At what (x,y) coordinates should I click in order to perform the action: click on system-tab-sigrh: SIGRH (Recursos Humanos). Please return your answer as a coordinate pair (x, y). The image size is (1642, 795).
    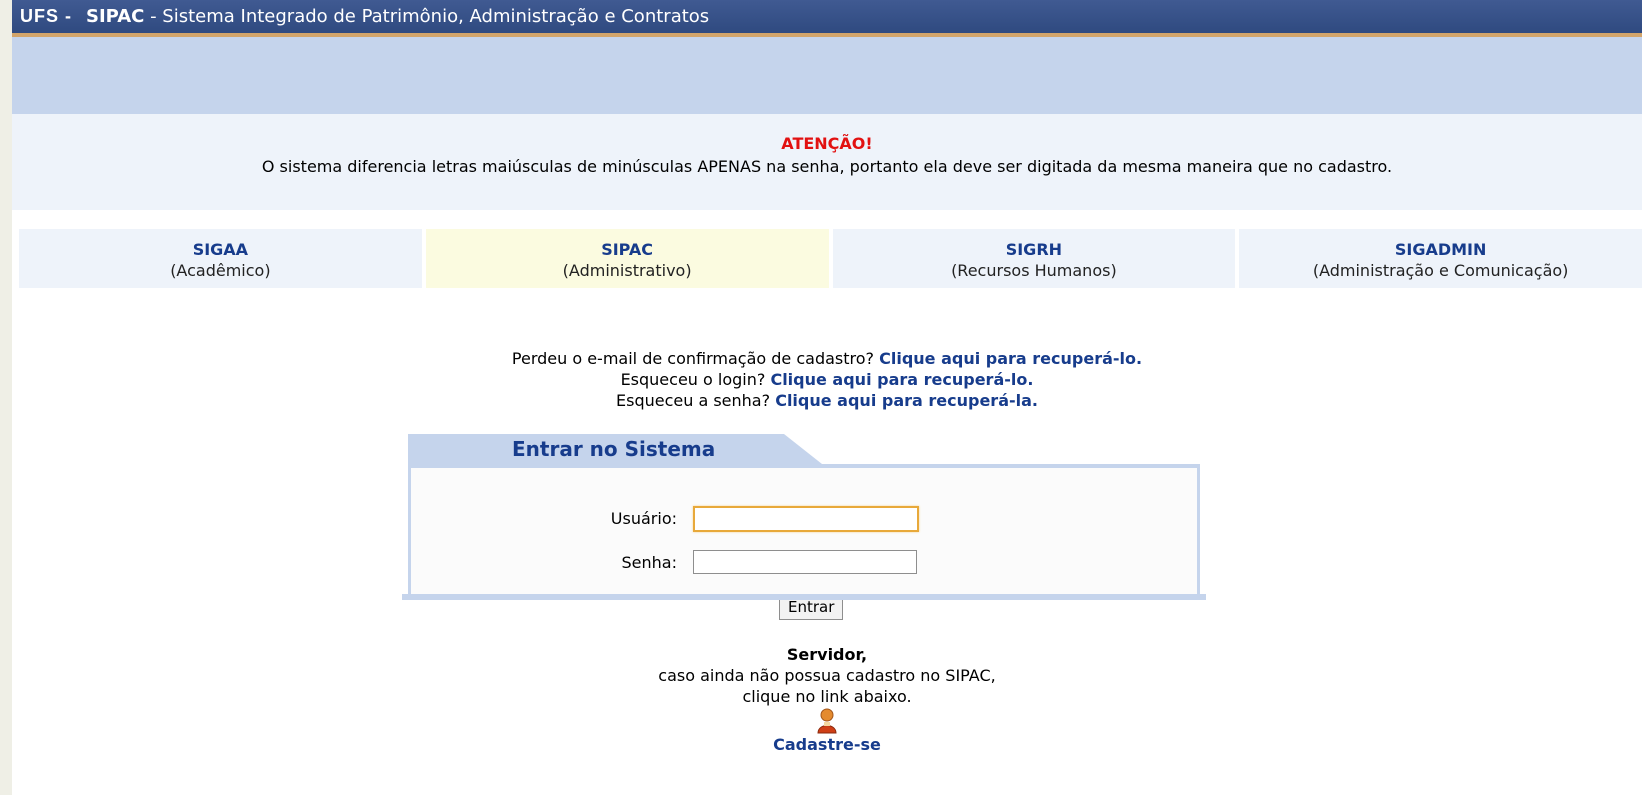
    Looking at the image, I should click on (1034, 258).